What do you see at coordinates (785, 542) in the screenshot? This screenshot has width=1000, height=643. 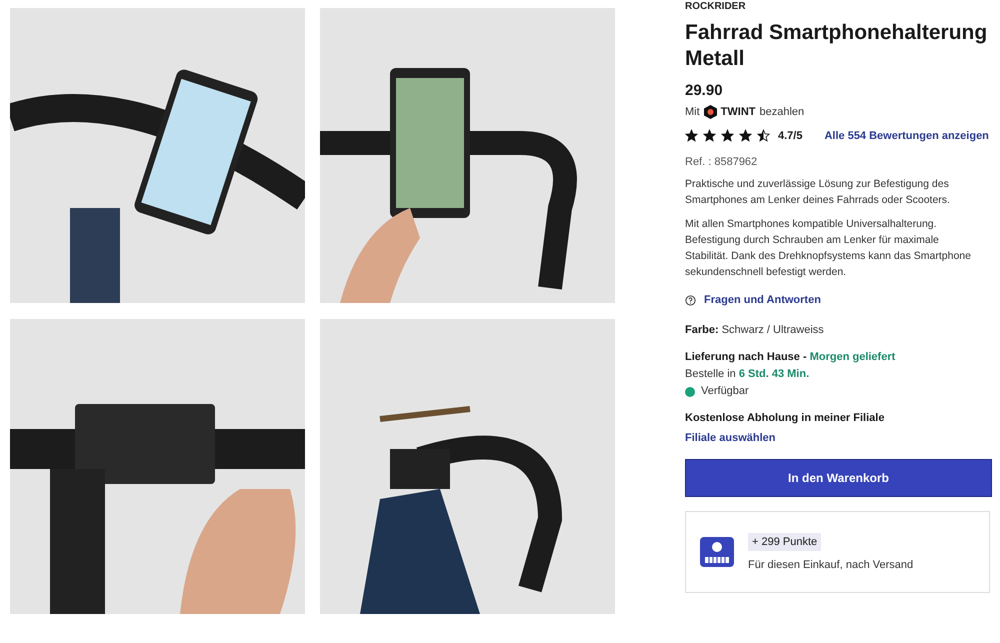 I see `points-badge: + 299 Punkte` at bounding box center [785, 542].